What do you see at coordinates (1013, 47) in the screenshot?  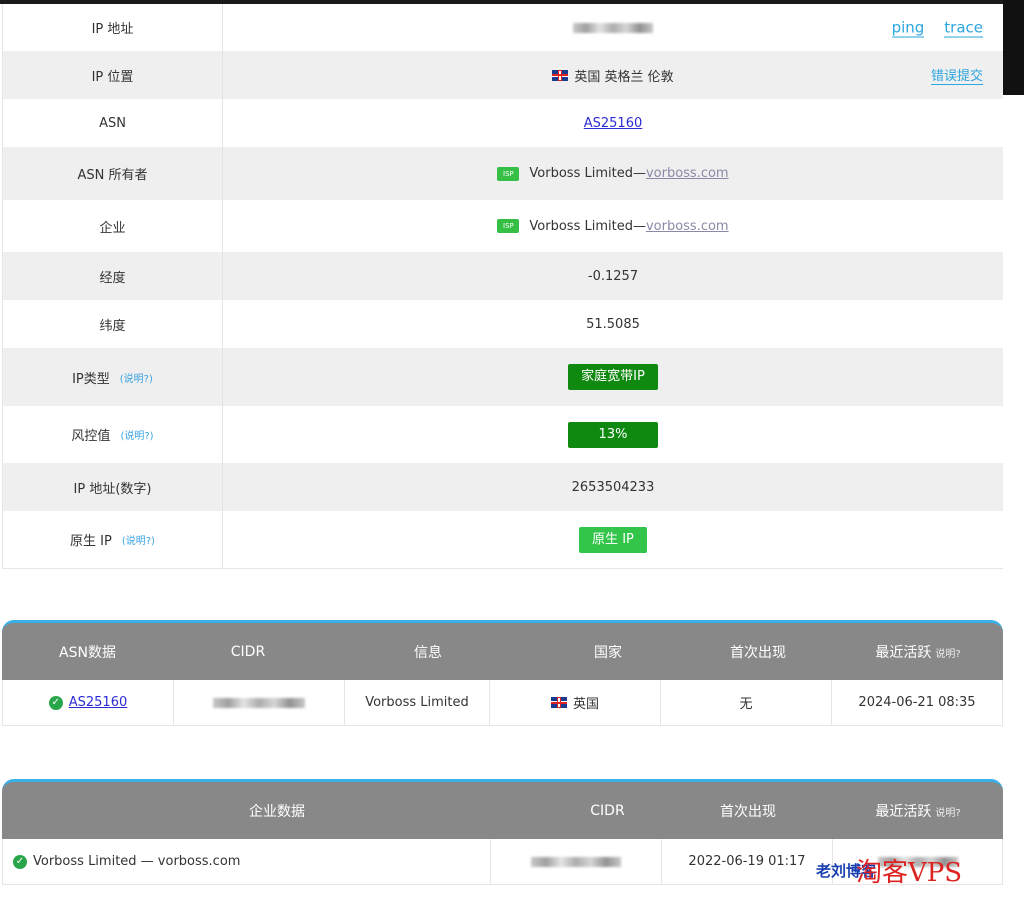 I see `page-edge-bar` at bounding box center [1013, 47].